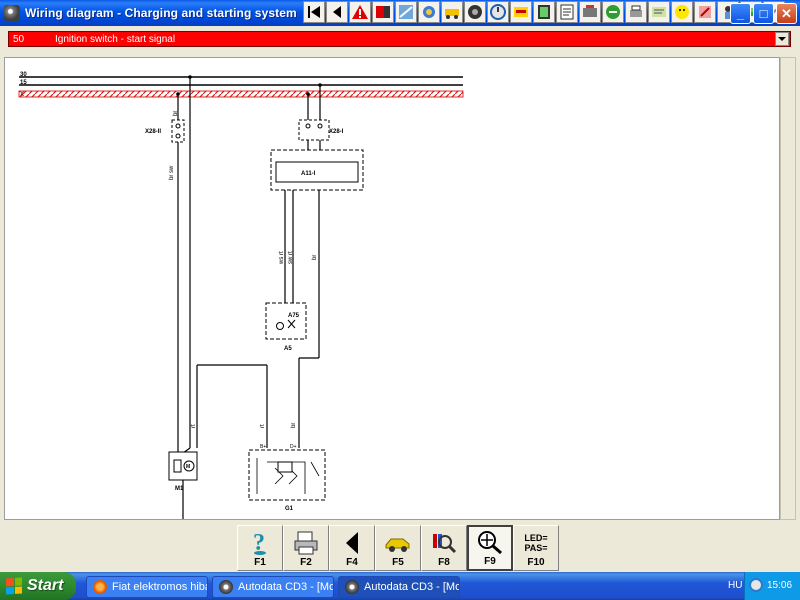  I want to click on maximize-button: □, so click(763, 13).